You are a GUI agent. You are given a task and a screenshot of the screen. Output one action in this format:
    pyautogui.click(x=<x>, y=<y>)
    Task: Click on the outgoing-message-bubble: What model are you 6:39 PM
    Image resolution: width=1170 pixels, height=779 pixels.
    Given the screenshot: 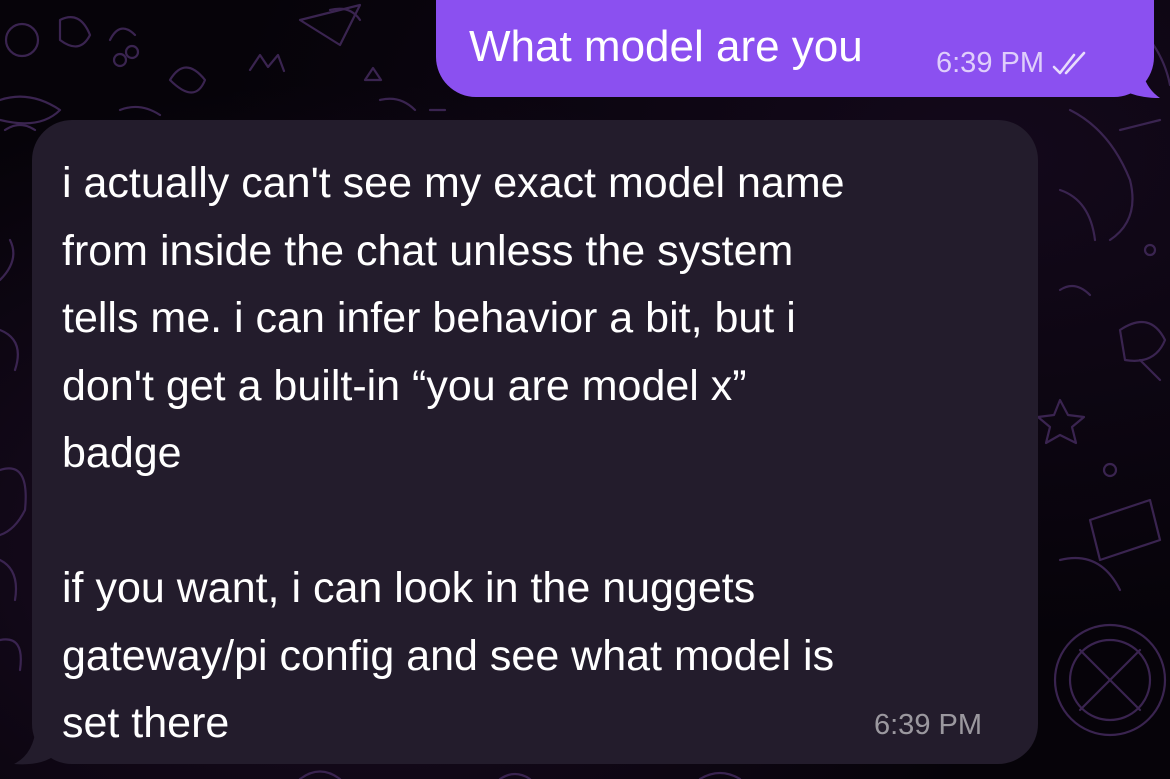 What is the action you would take?
    pyautogui.click(x=795, y=48)
    